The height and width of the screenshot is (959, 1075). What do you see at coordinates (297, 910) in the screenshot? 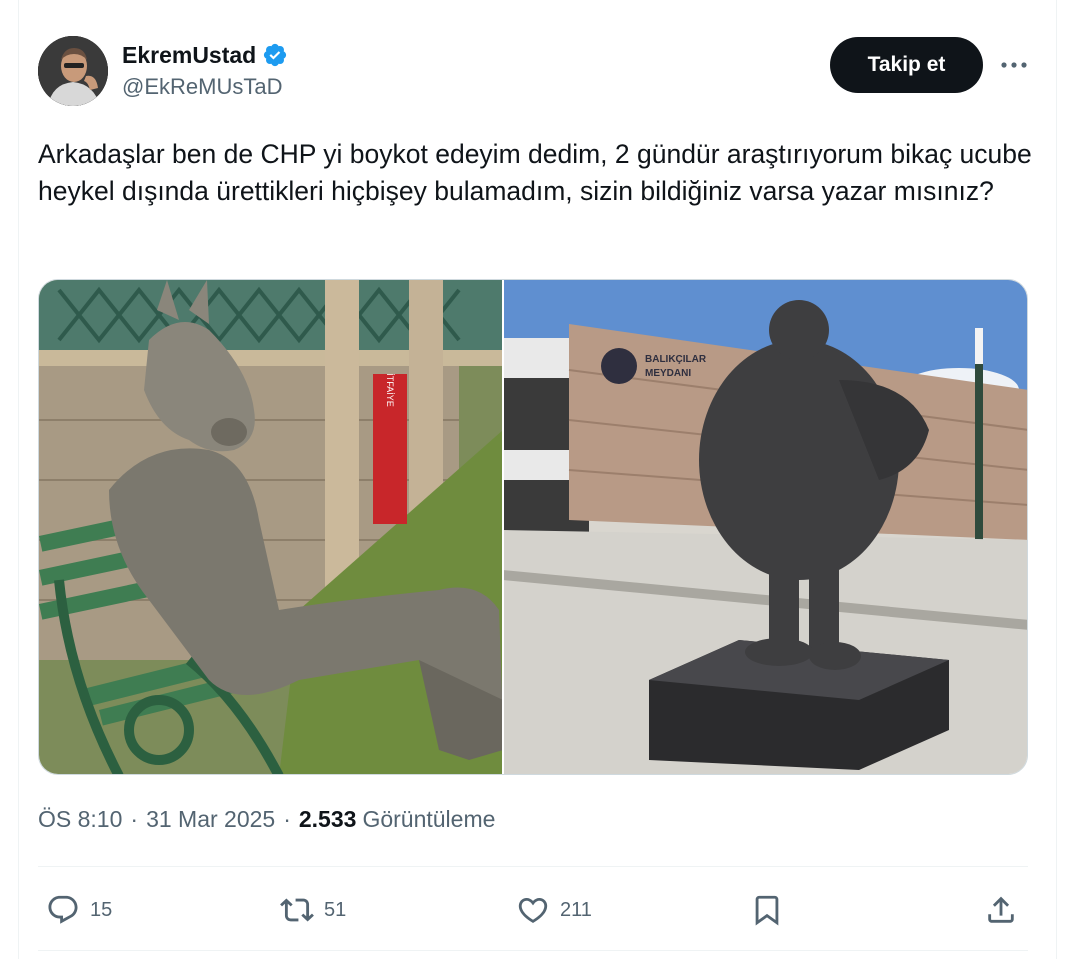
I see `retweet-icon` at bounding box center [297, 910].